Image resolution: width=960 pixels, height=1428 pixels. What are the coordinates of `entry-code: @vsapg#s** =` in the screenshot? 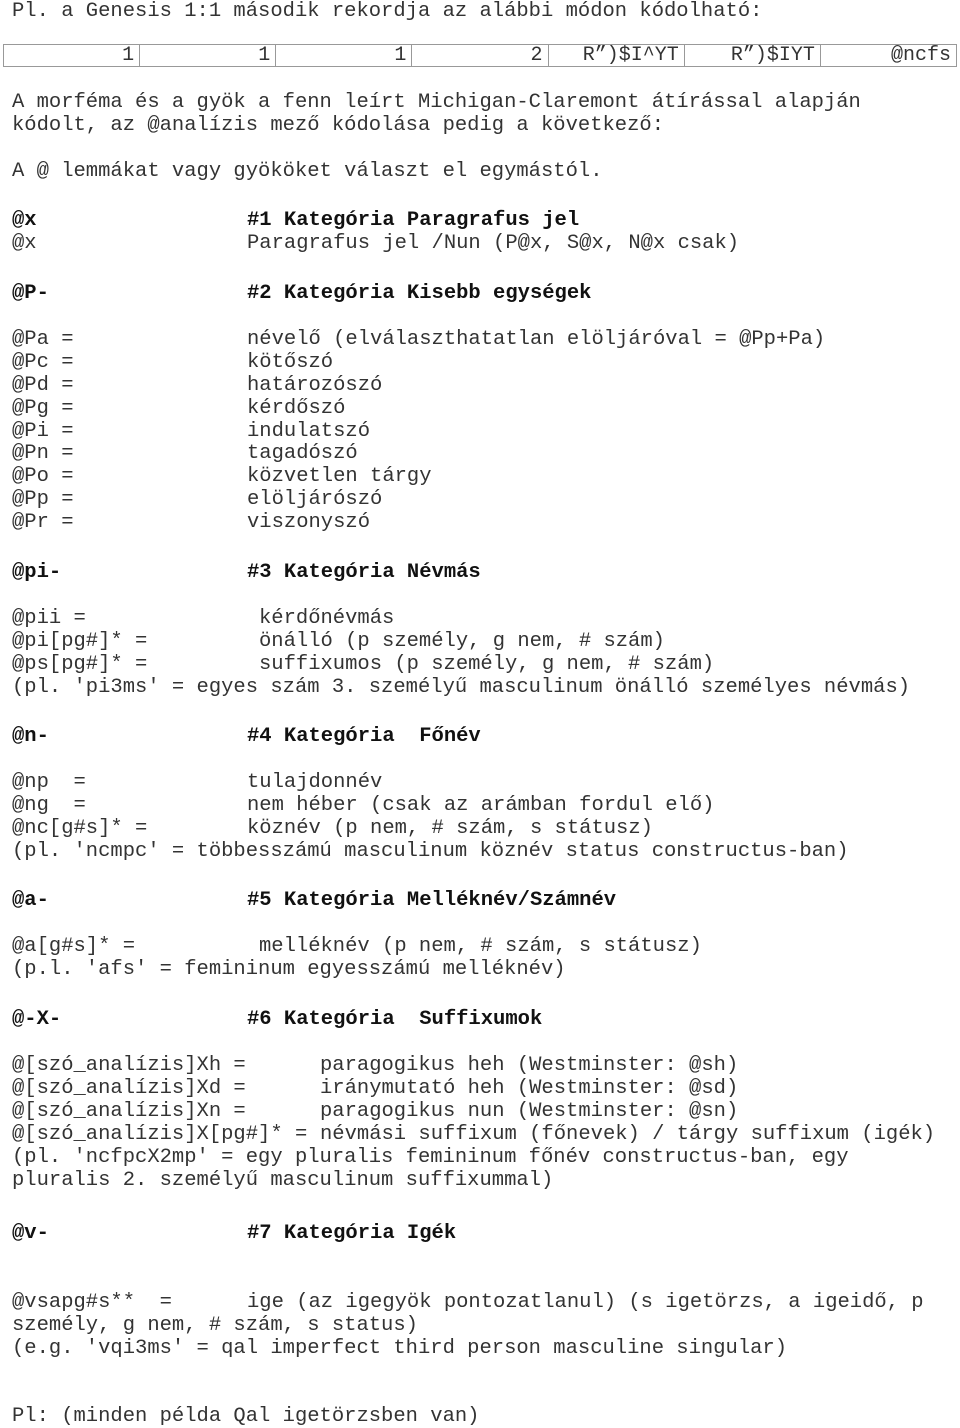 It's located at (92, 1302).